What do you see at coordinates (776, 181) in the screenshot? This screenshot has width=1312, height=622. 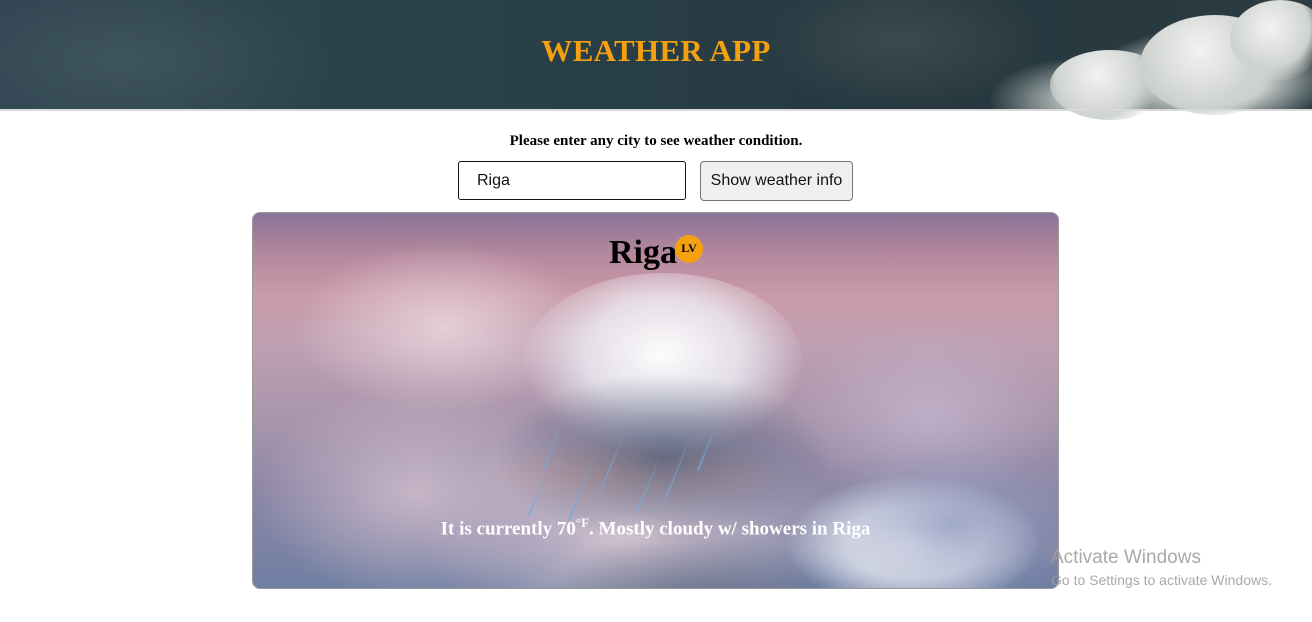 I see `show-weather-button: Show weather info` at bounding box center [776, 181].